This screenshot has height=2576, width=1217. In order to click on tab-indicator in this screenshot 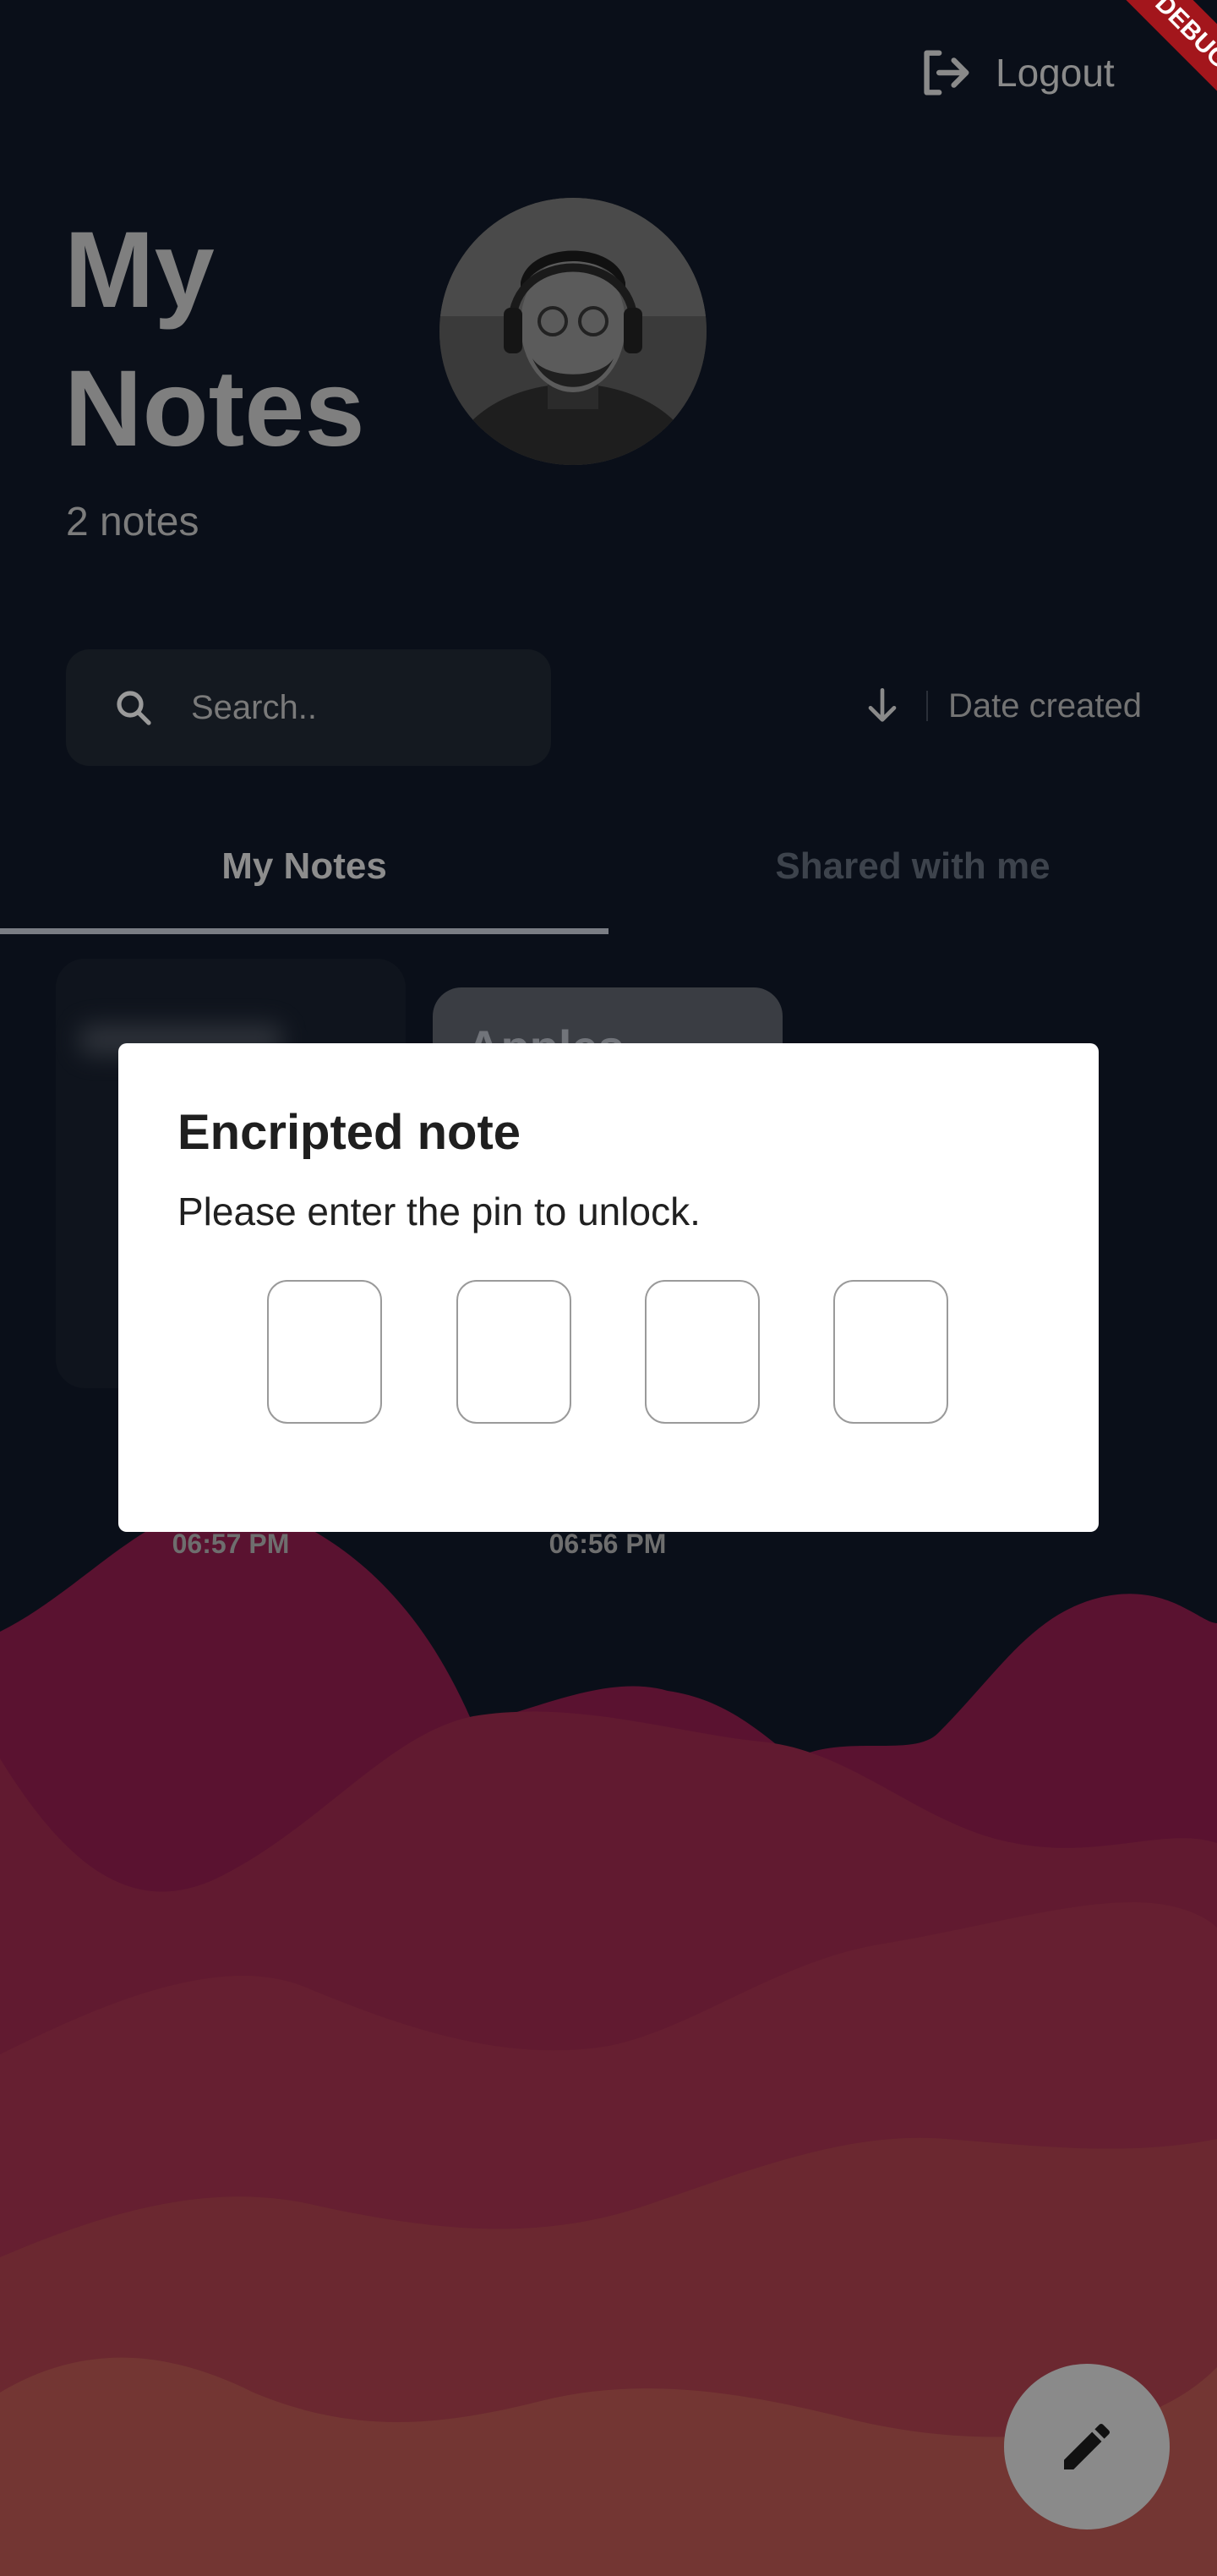, I will do `click(304, 931)`.